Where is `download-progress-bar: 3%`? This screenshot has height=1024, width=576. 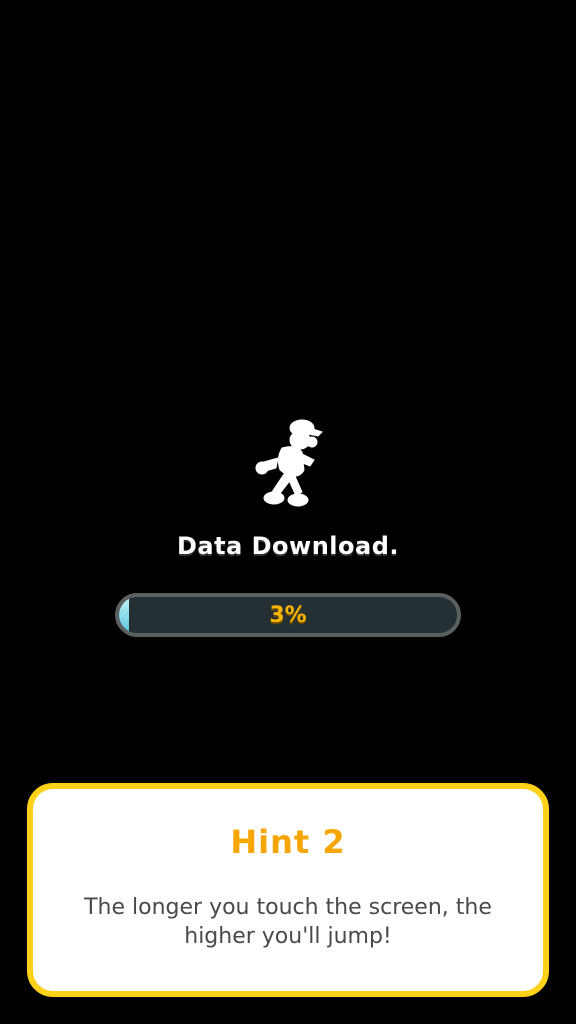
download-progress-bar: 3% is located at coordinates (288, 615).